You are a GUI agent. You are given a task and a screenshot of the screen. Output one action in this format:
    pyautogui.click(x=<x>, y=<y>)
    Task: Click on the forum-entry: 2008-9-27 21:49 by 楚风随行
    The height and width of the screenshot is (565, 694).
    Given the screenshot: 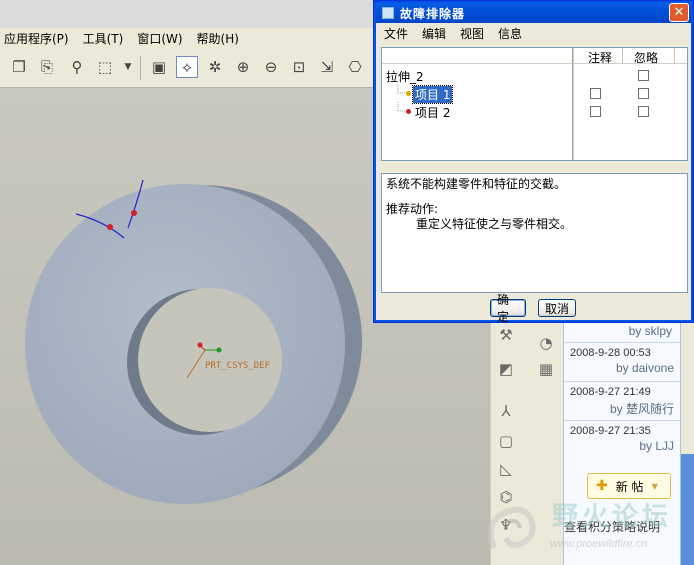 What is the action you would take?
    pyautogui.click(x=622, y=400)
    